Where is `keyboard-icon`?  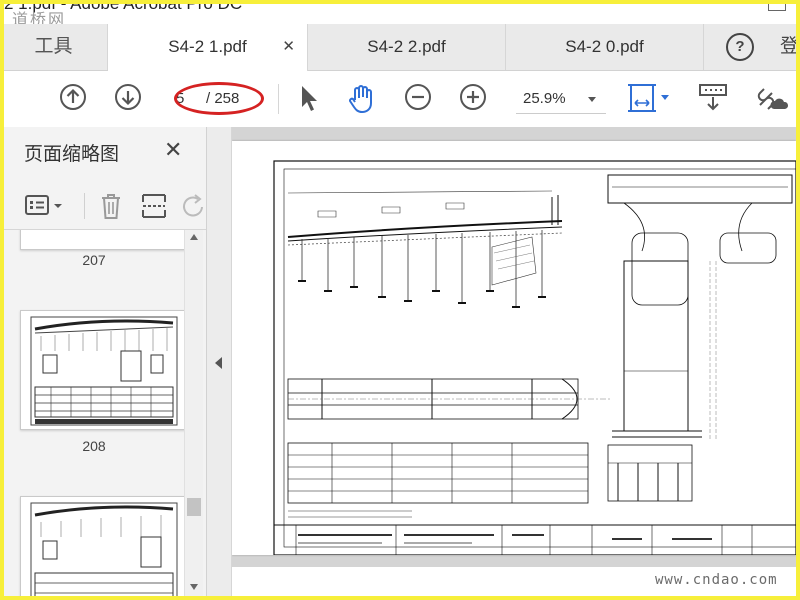 keyboard-icon is located at coordinates (713, 98).